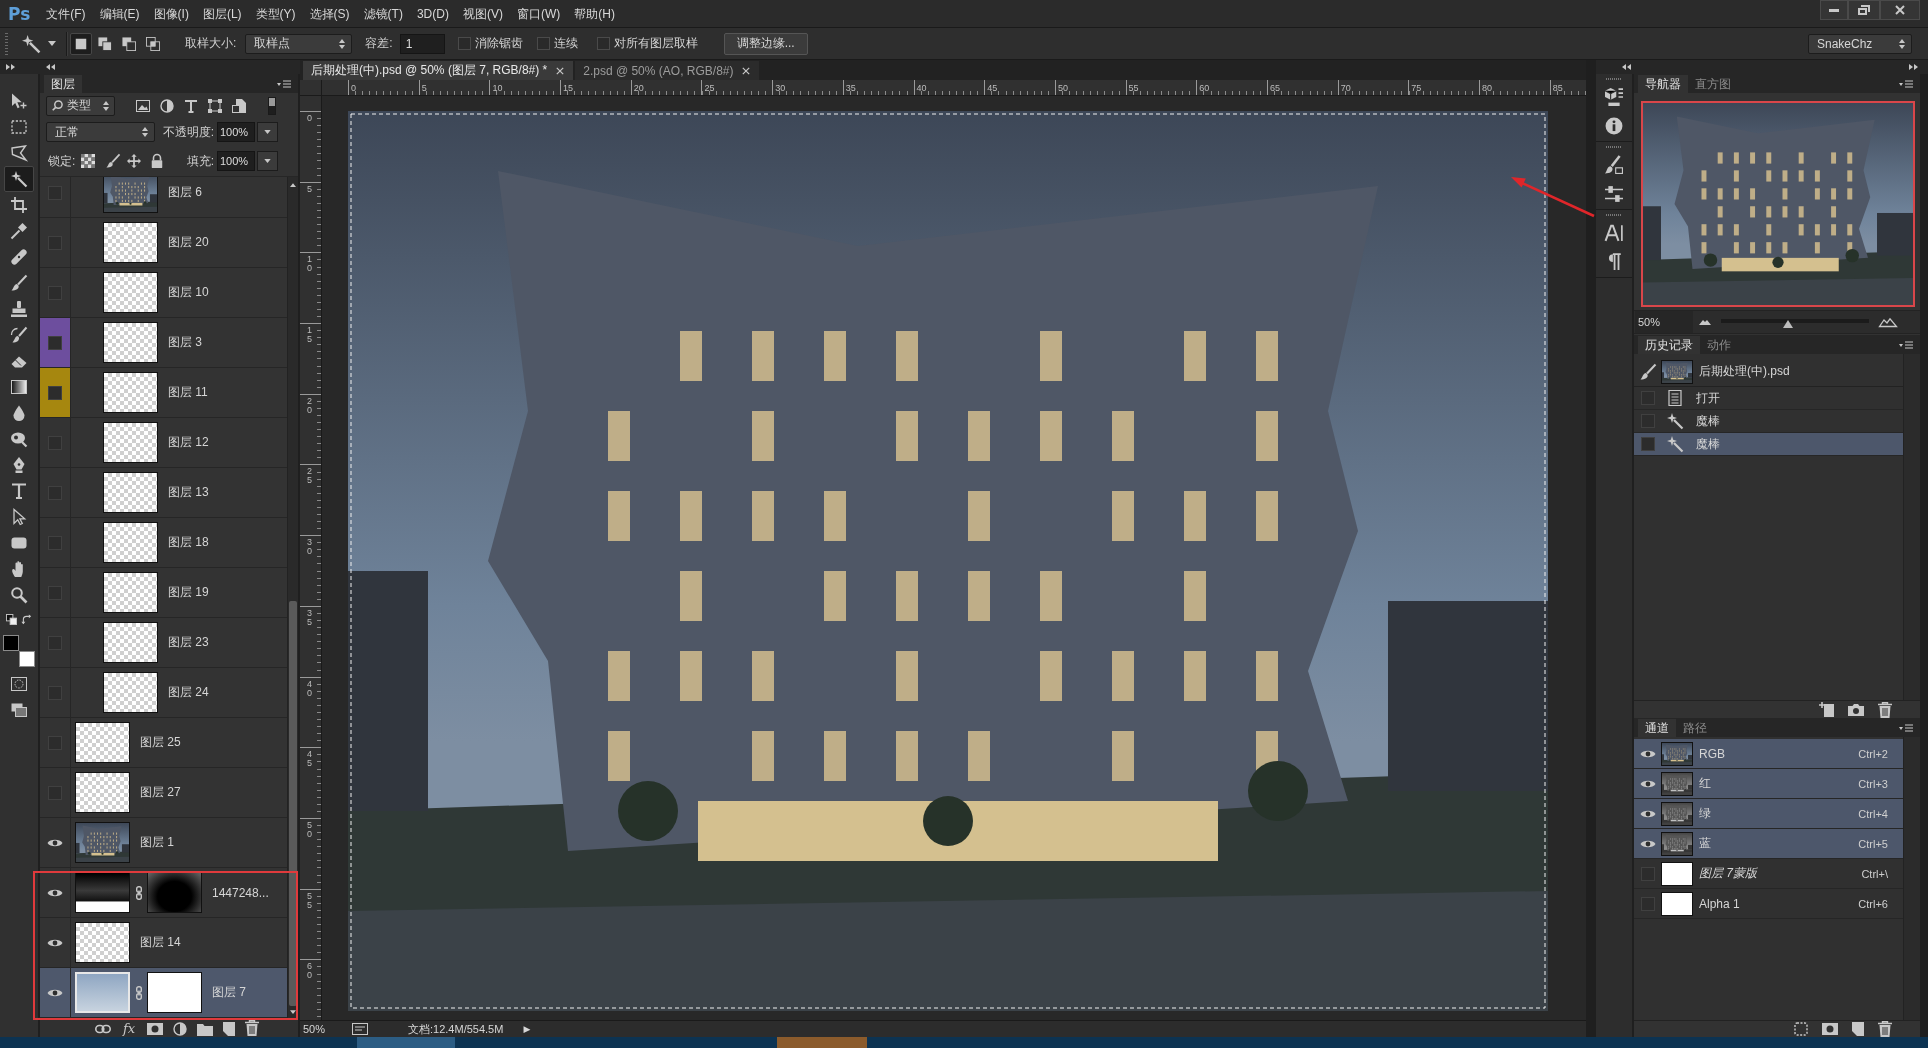  What do you see at coordinates (134, 161) in the screenshot?
I see `move-arrows-icon` at bounding box center [134, 161].